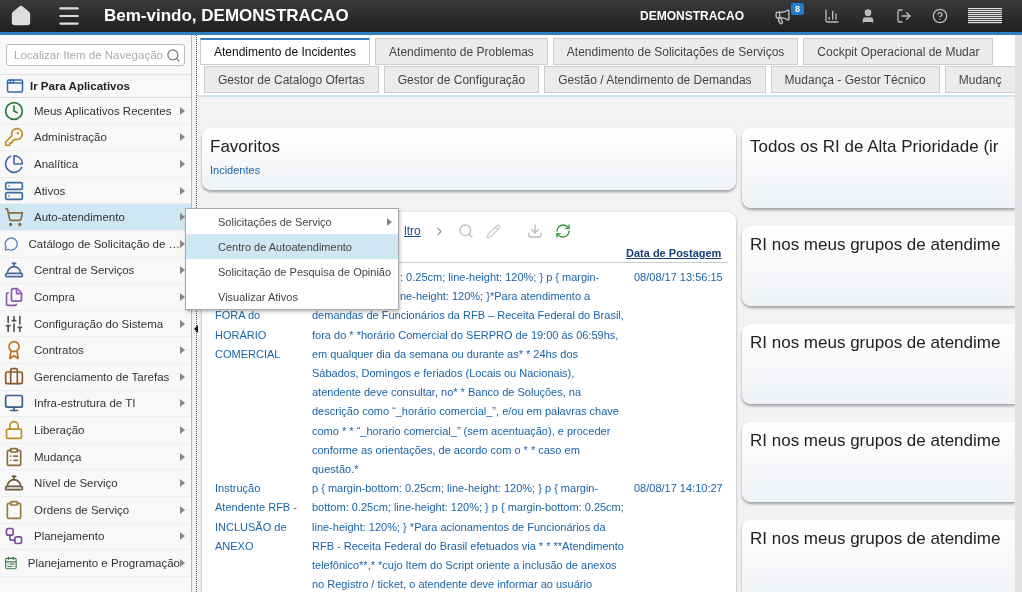  What do you see at coordinates (292, 246) in the screenshot?
I see `submenu-item: Centro de Autoatendimento` at bounding box center [292, 246].